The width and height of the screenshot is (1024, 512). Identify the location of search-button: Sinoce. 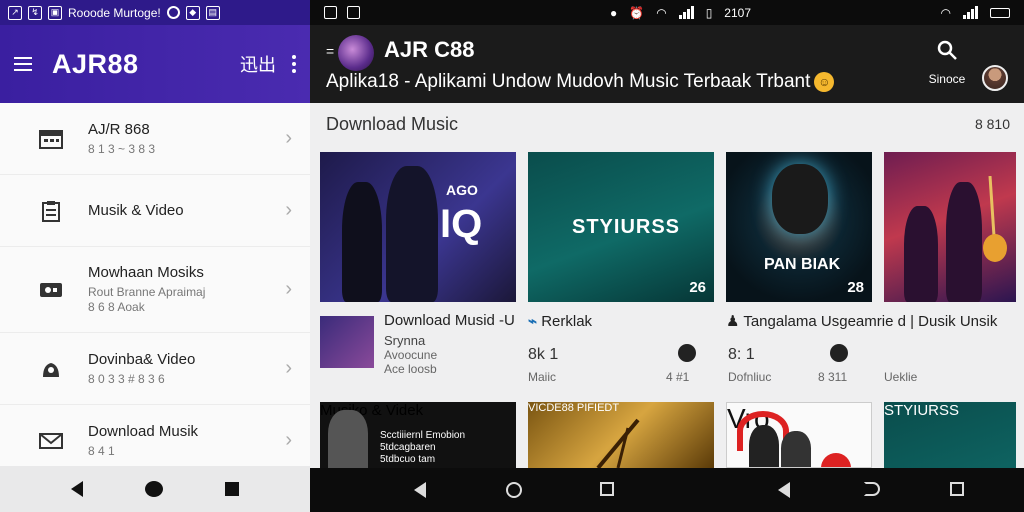
(947, 62).